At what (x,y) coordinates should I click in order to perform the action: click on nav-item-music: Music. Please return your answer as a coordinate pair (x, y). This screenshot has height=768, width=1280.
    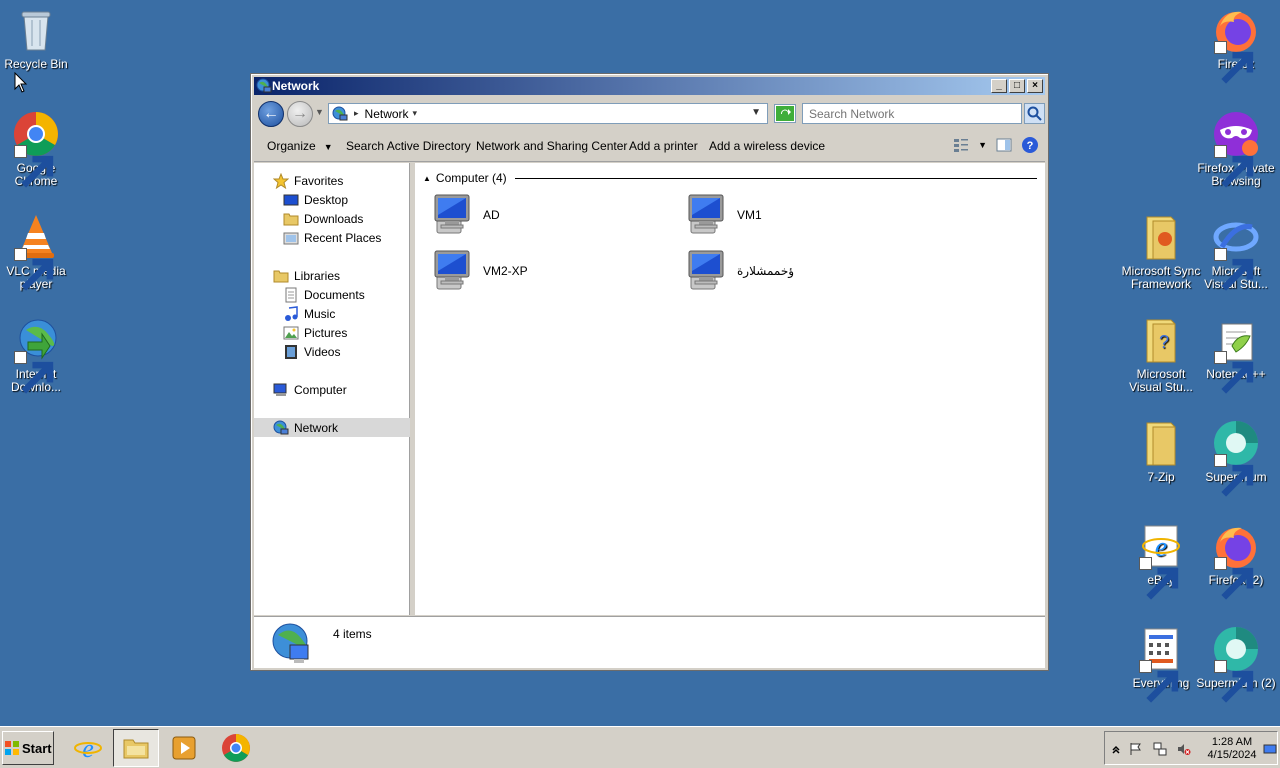
    Looking at the image, I should click on (332, 313).